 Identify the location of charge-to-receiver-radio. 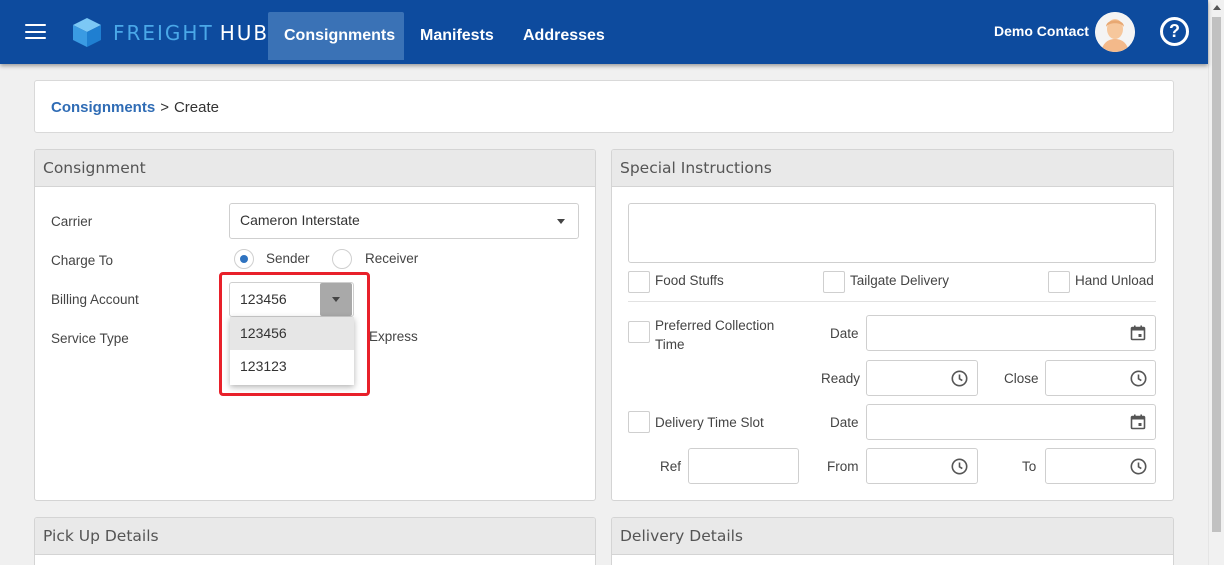
(342, 259).